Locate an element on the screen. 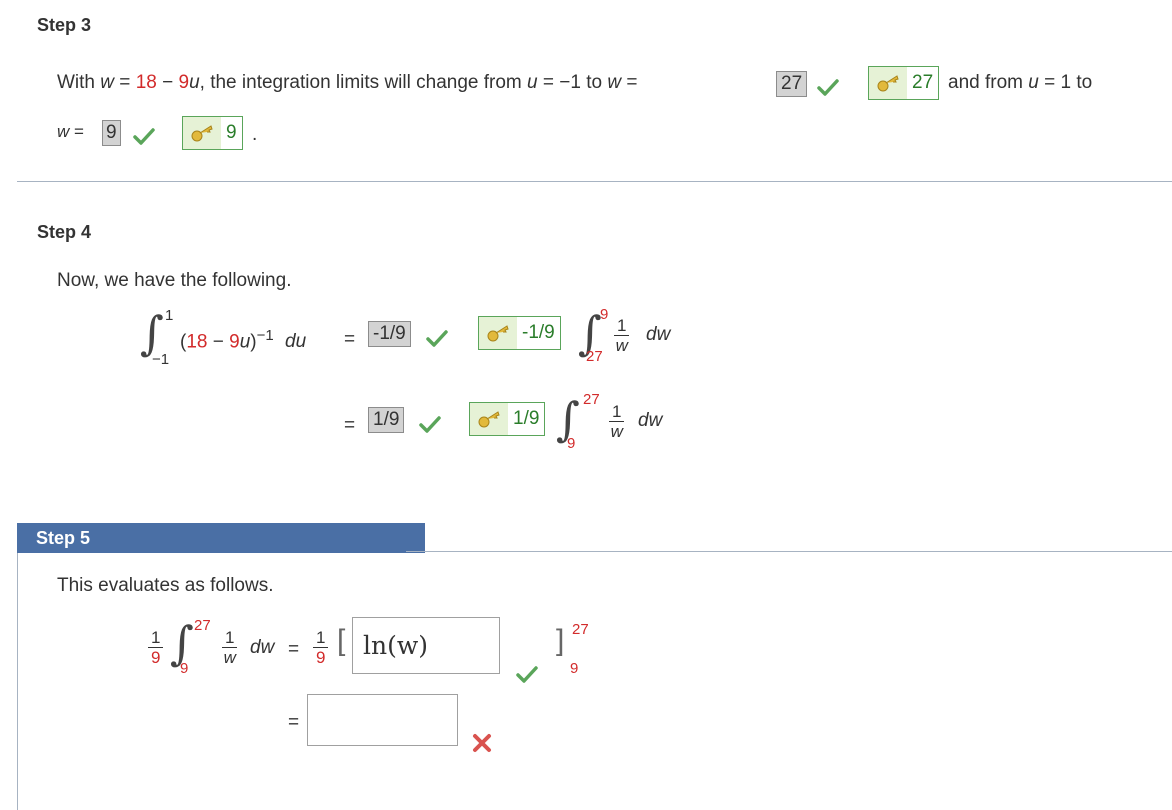 The height and width of the screenshot is (810, 1172). step4-intro: Now, we have the following. is located at coordinates (174, 280).